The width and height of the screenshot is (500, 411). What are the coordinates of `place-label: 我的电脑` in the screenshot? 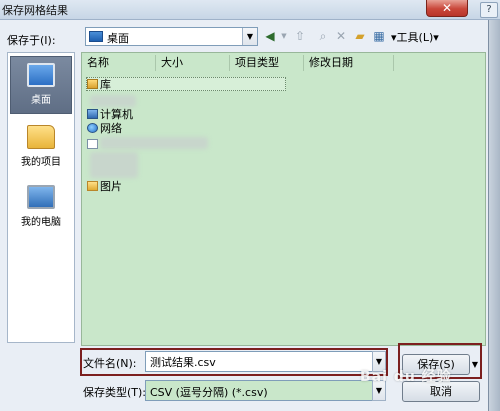 It's located at (41, 222).